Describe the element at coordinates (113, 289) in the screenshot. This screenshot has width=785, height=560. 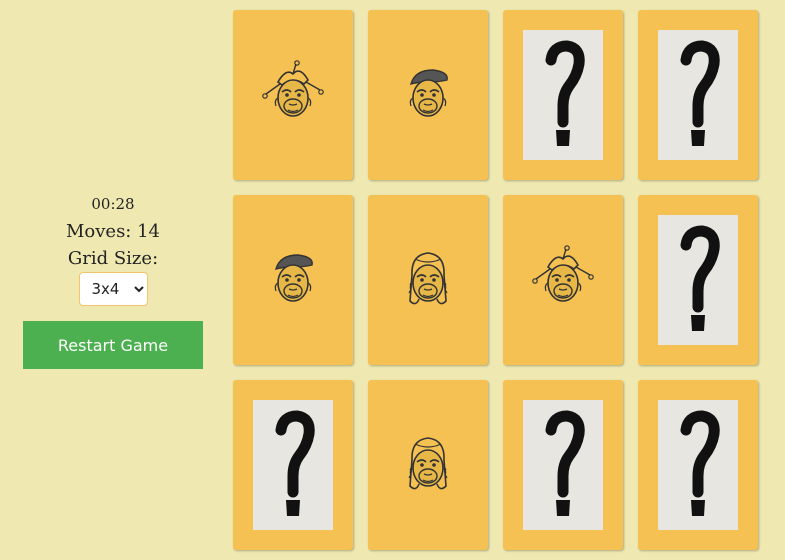
I see `grid-size-select: 3x4` at that location.